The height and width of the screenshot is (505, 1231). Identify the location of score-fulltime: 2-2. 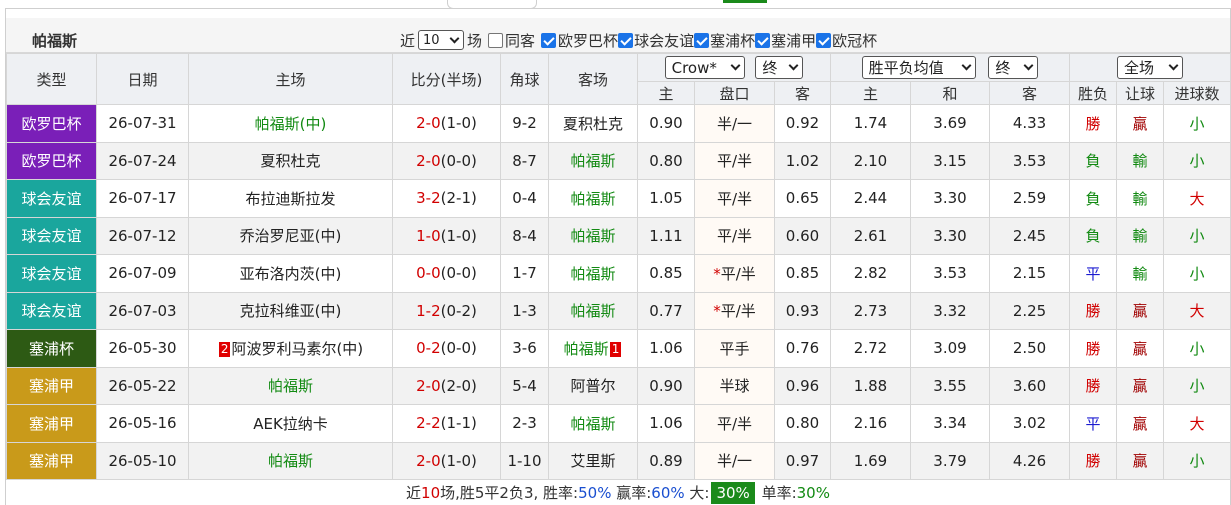
(428, 423).